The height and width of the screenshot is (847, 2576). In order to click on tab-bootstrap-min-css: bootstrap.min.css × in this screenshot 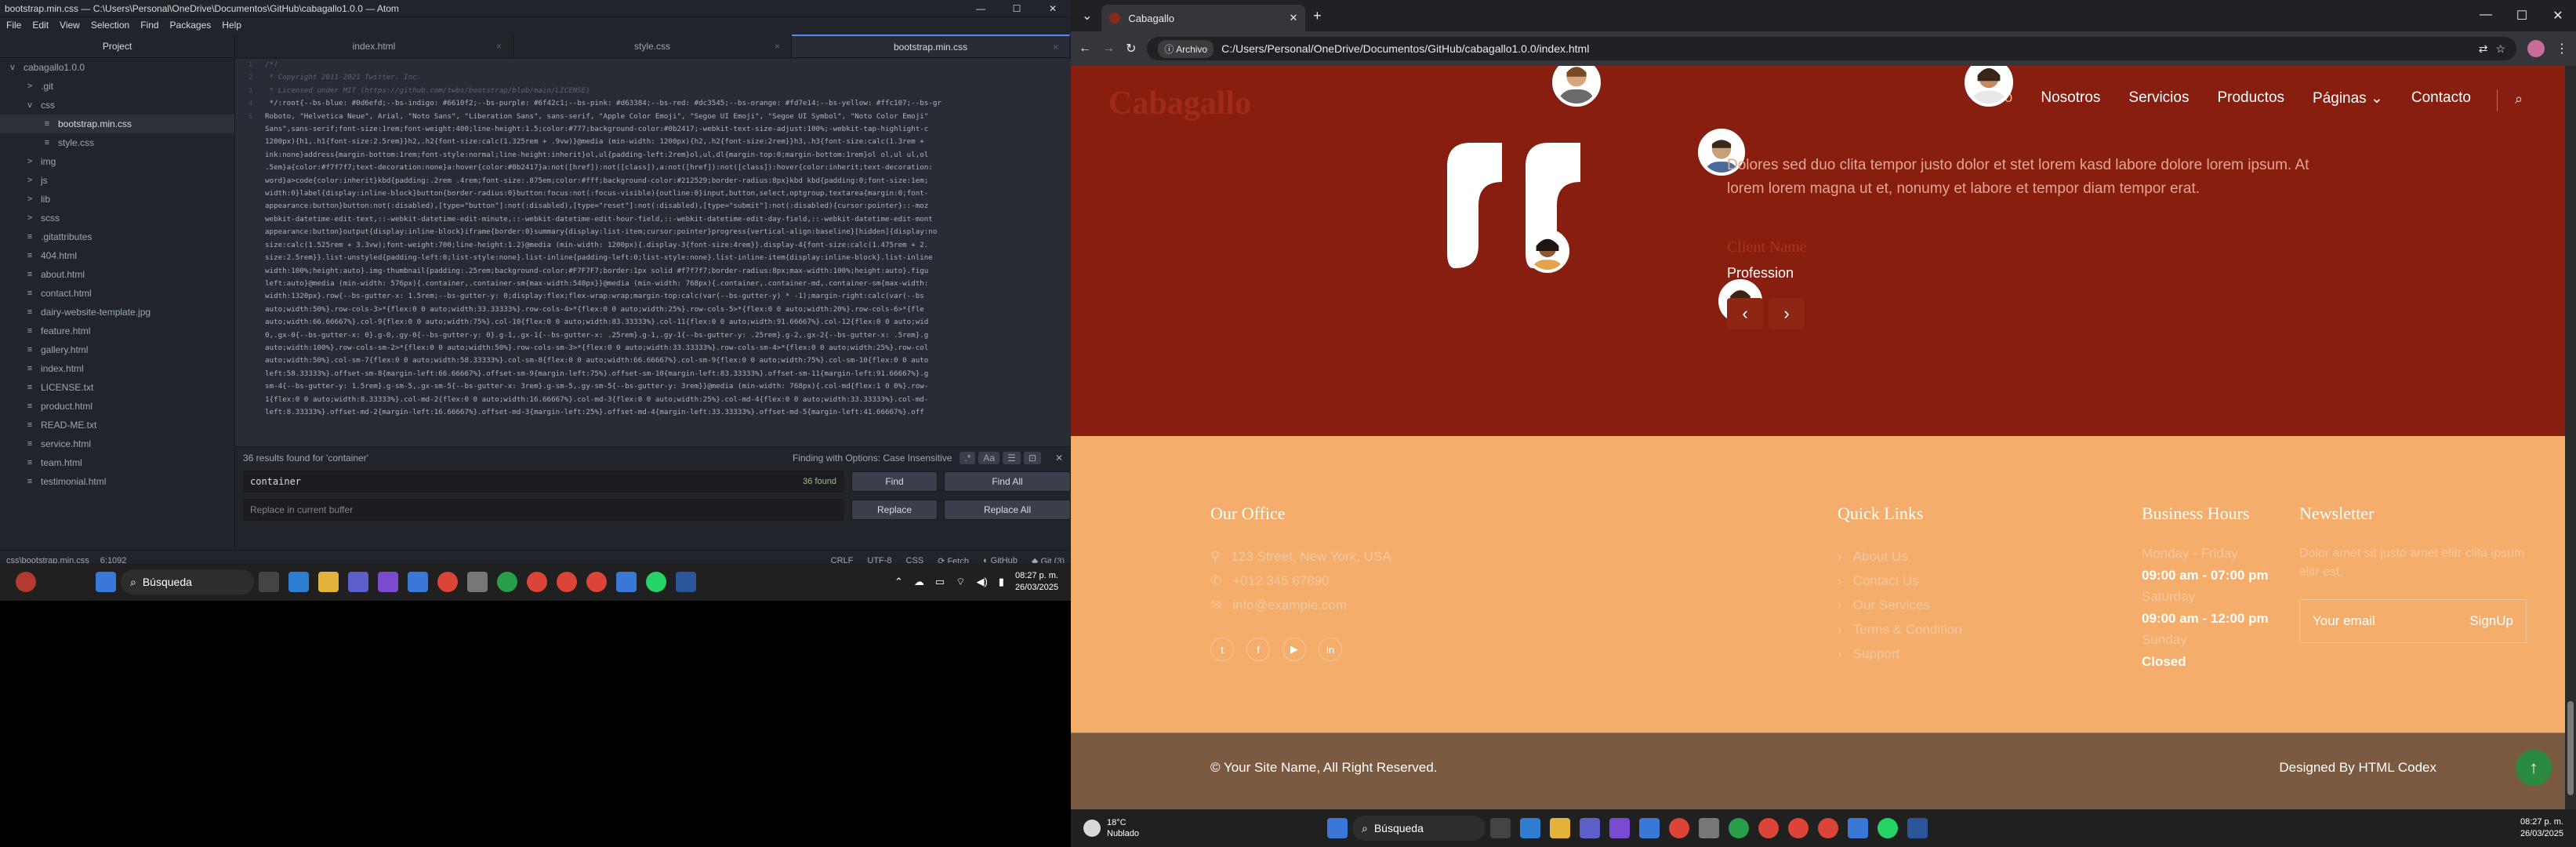, I will do `click(931, 46)`.